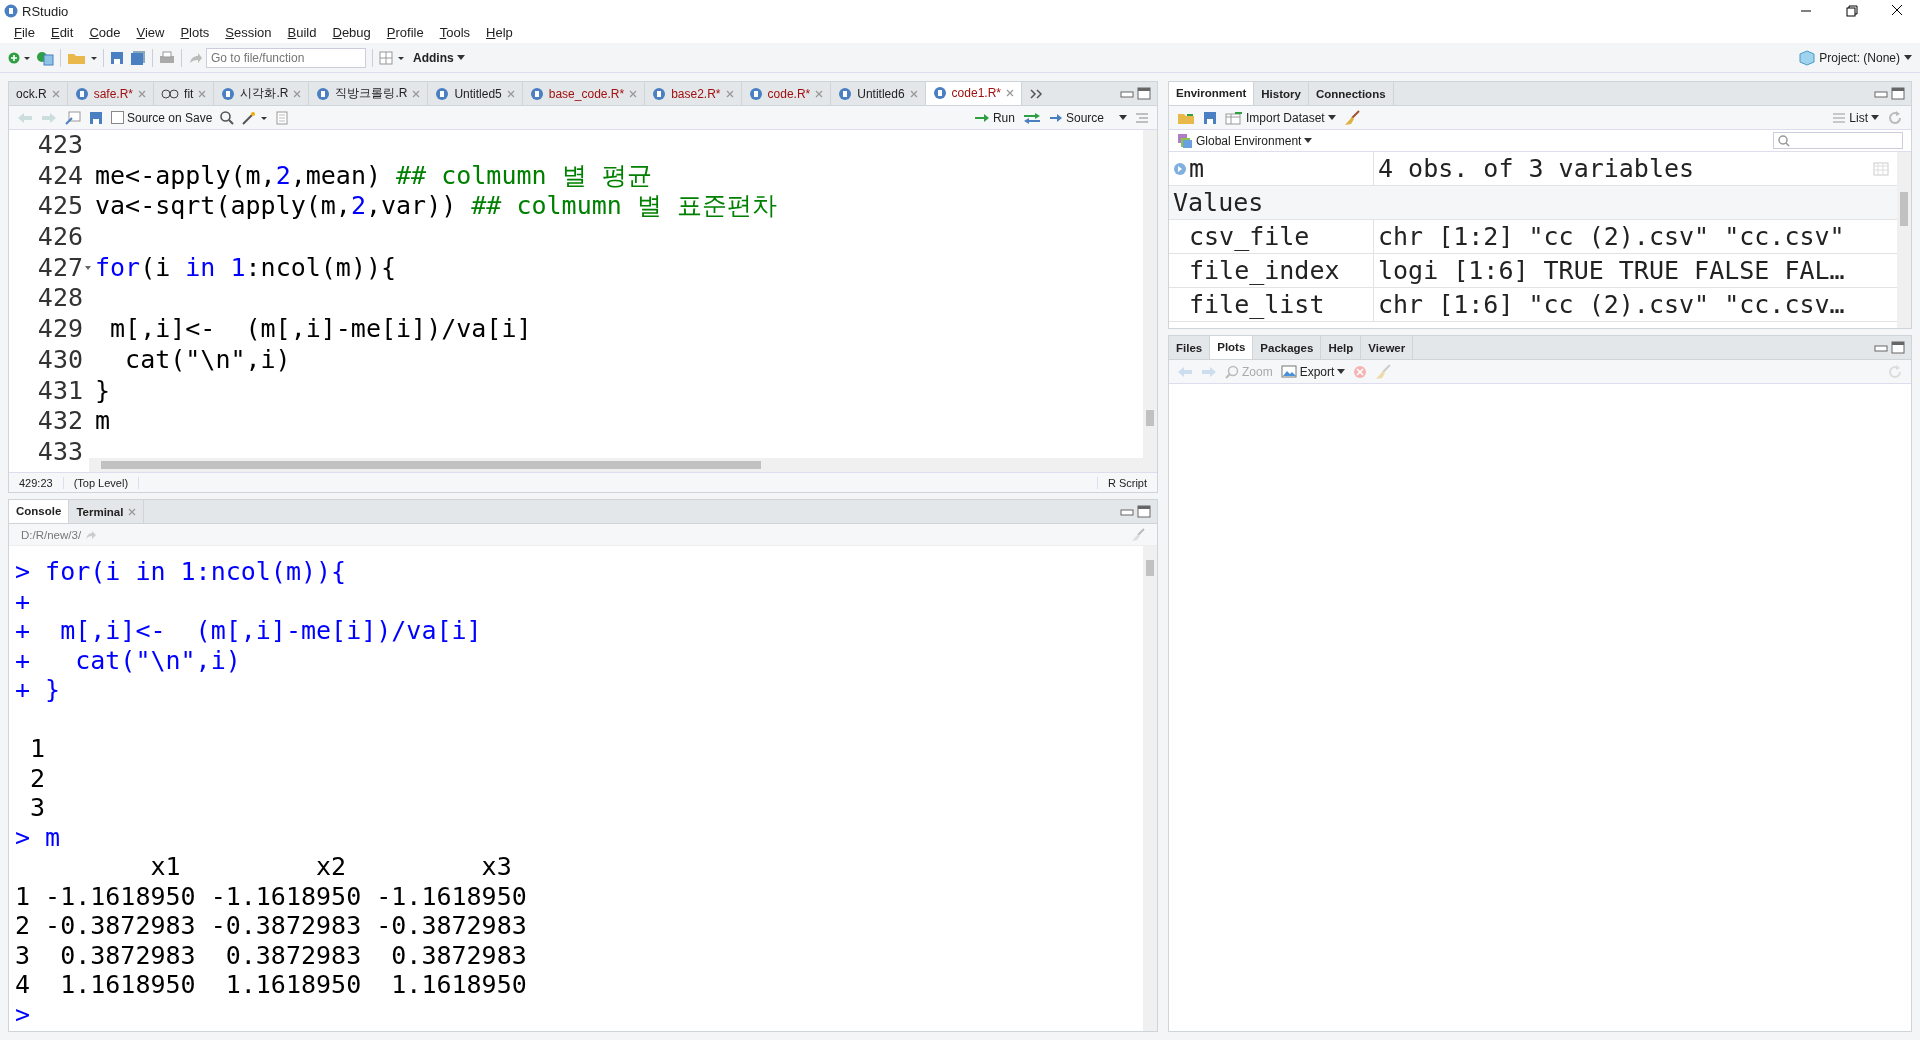  What do you see at coordinates (1855, 117) in the screenshot?
I see `view-mode-menu: List` at bounding box center [1855, 117].